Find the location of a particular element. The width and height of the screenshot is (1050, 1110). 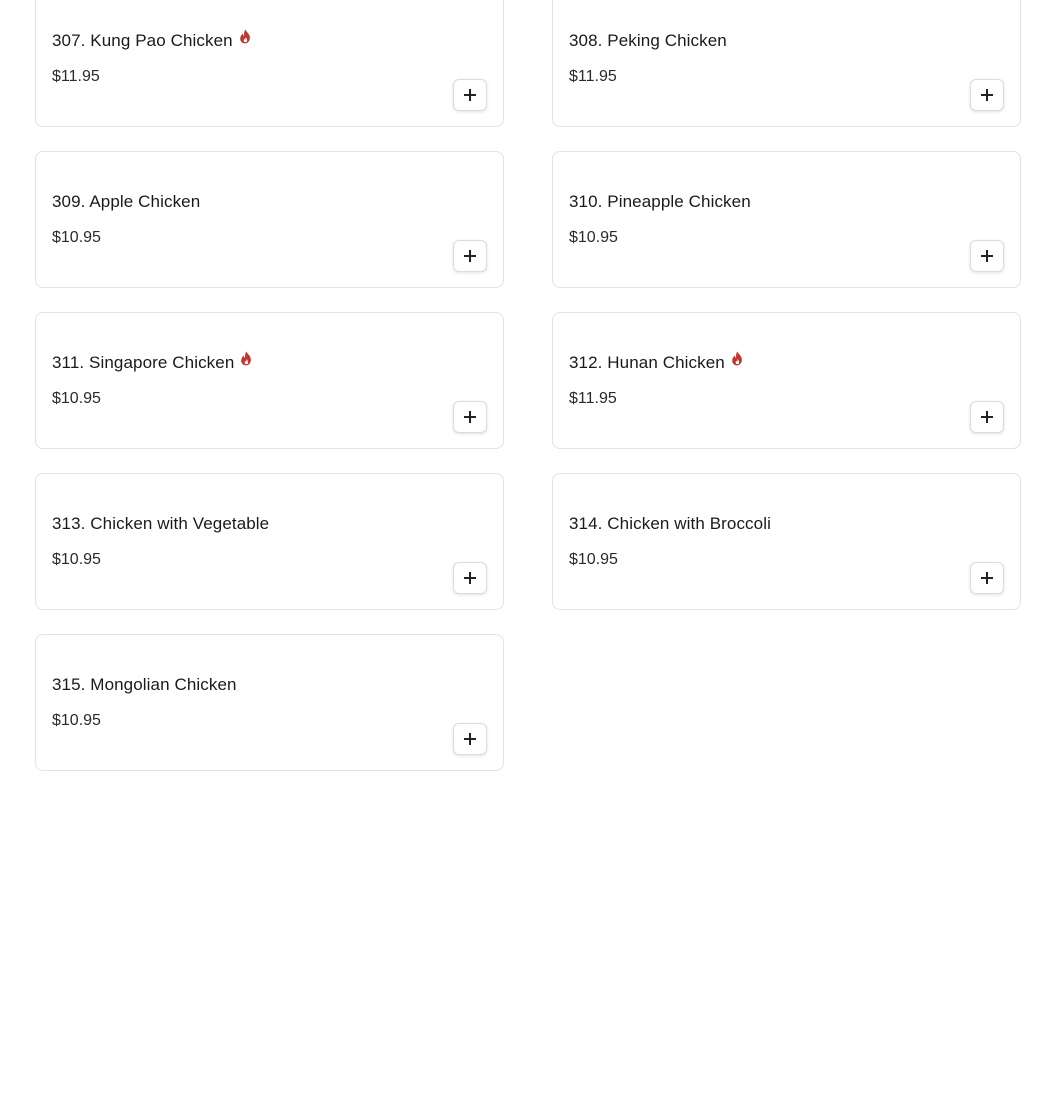

menu-item-card: 315. Mongolian Chicken $10.95 is located at coordinates (269, 702).